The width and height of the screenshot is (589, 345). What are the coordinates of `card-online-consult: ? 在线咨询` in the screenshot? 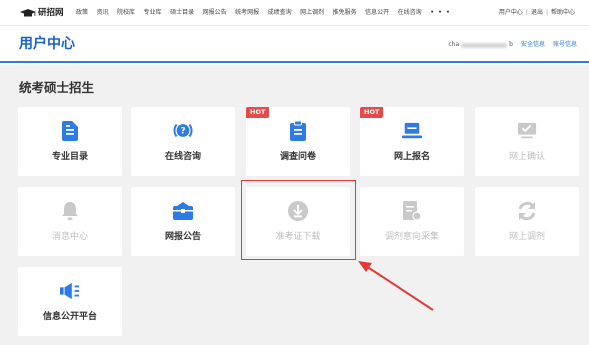 It's located at (183, 141).